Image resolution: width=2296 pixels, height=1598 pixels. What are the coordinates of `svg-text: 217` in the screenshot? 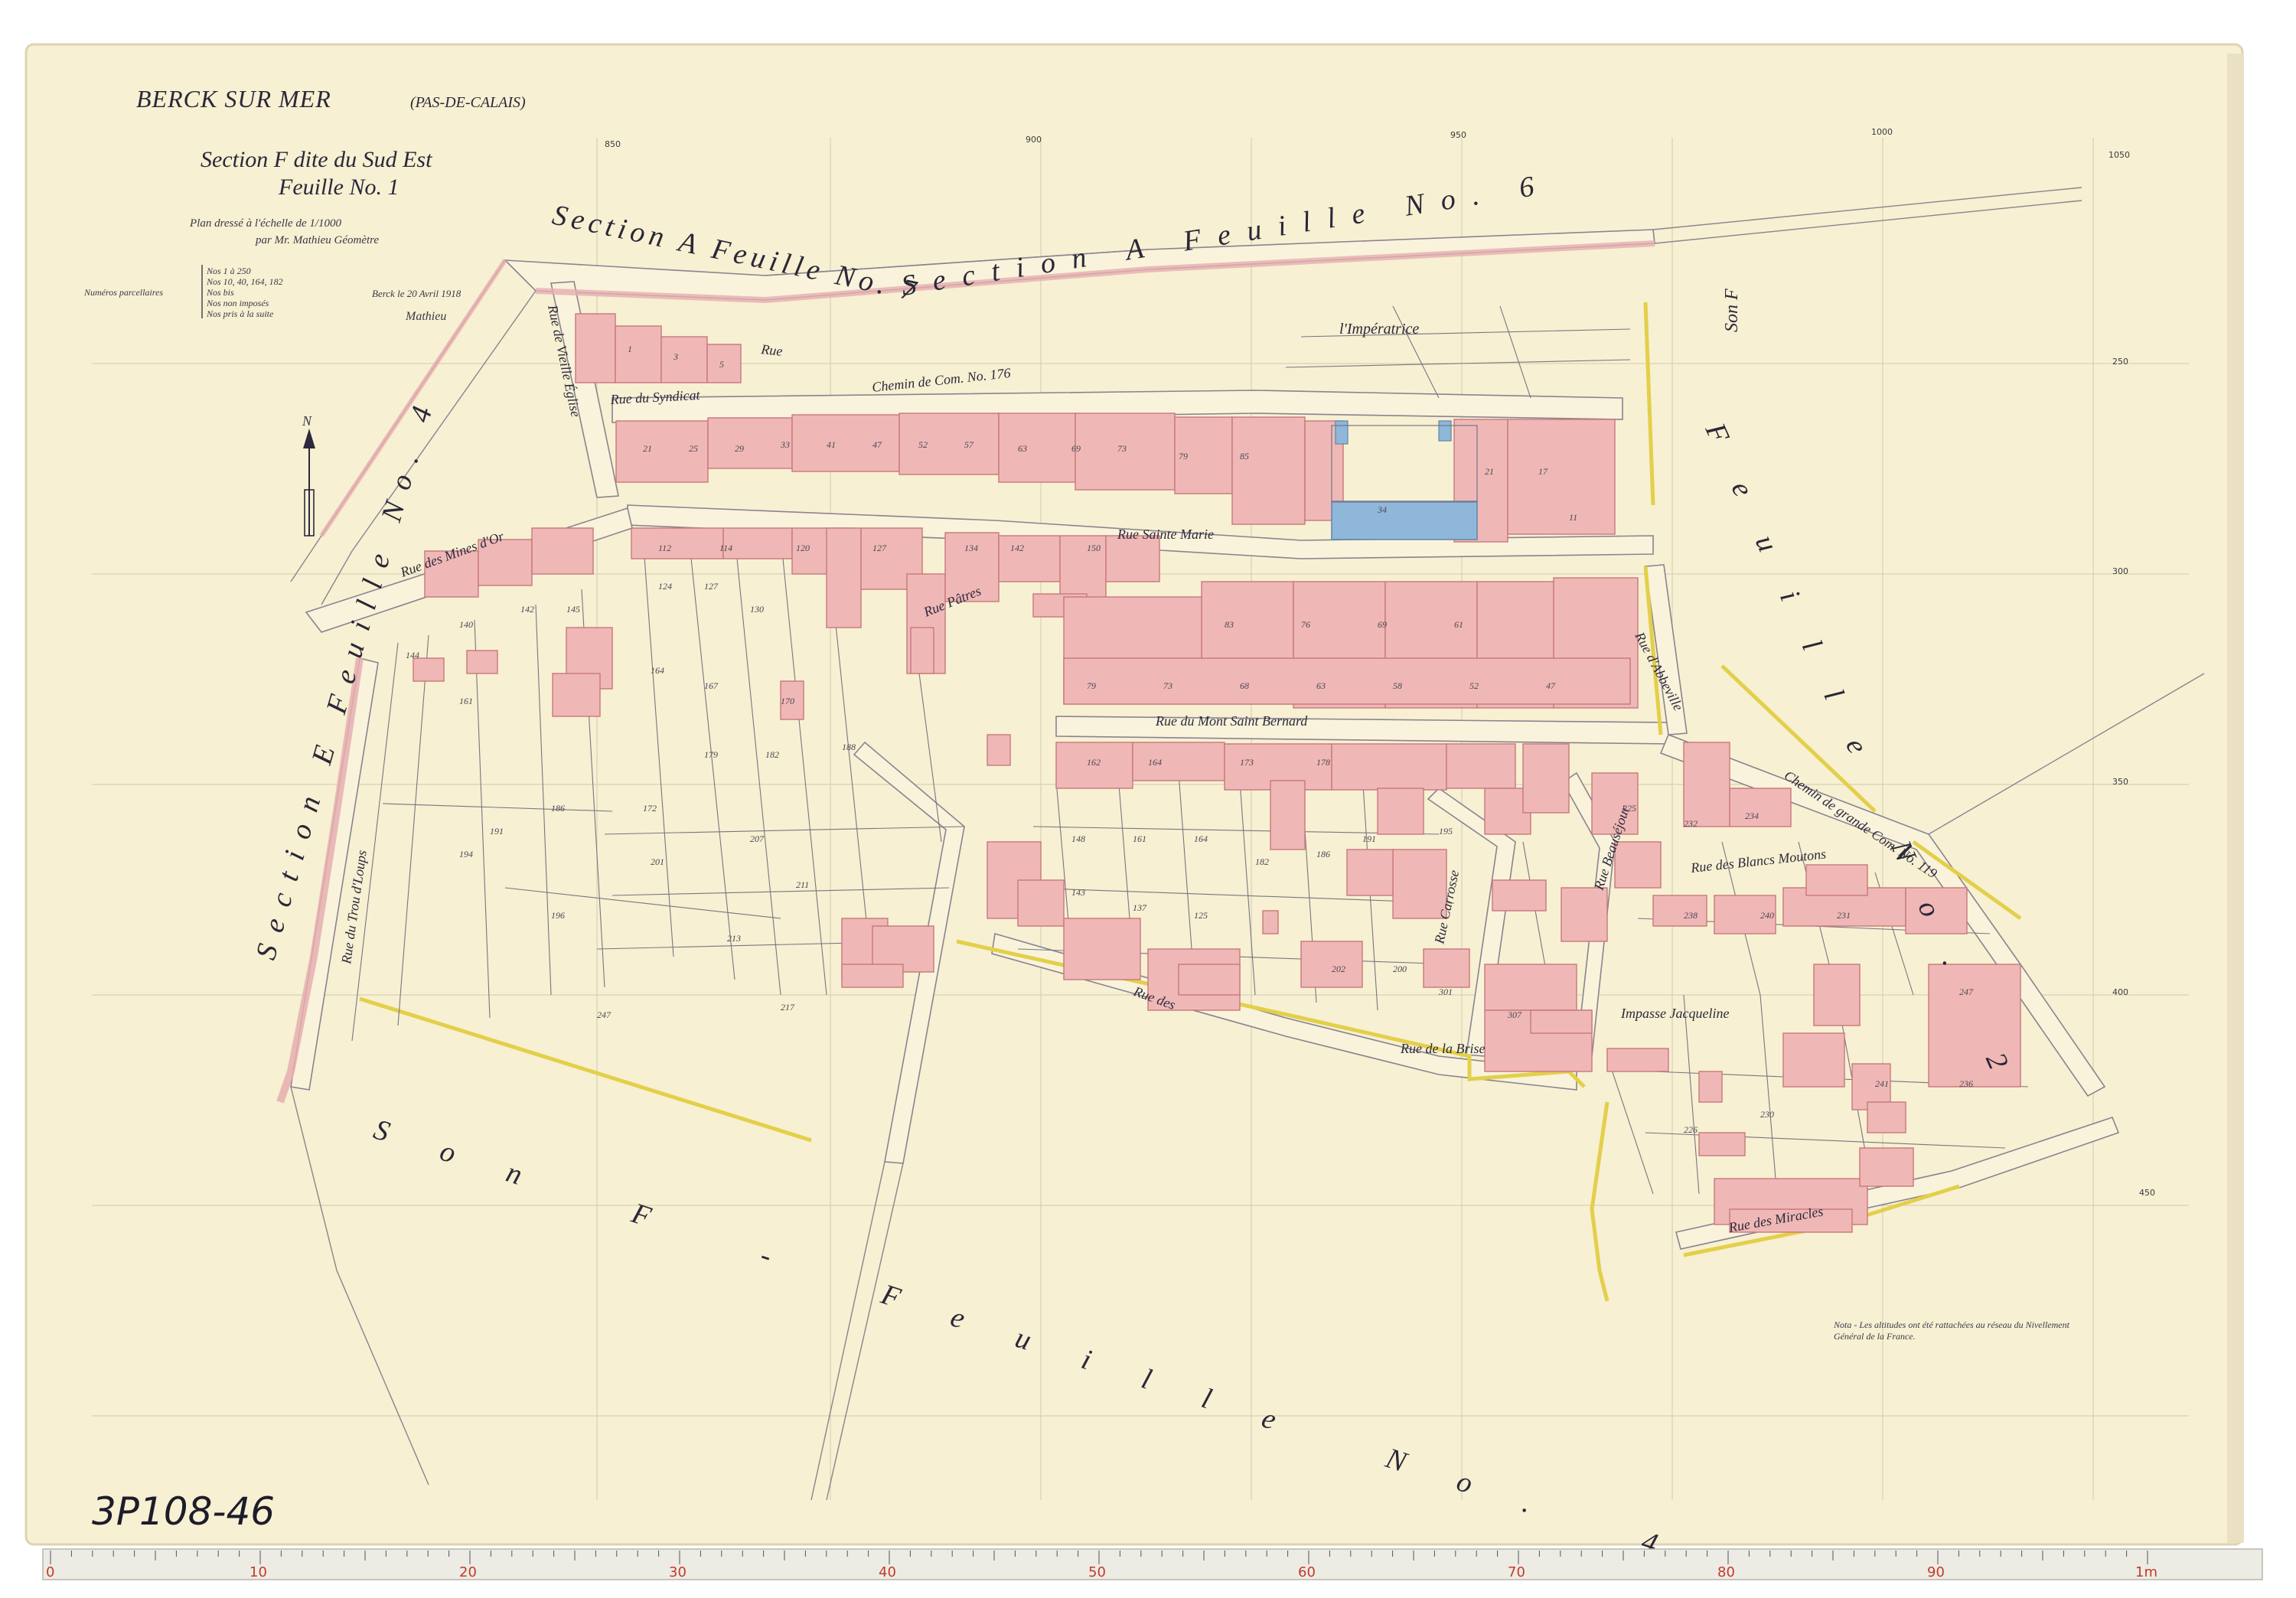 It's located at (788, 1008).